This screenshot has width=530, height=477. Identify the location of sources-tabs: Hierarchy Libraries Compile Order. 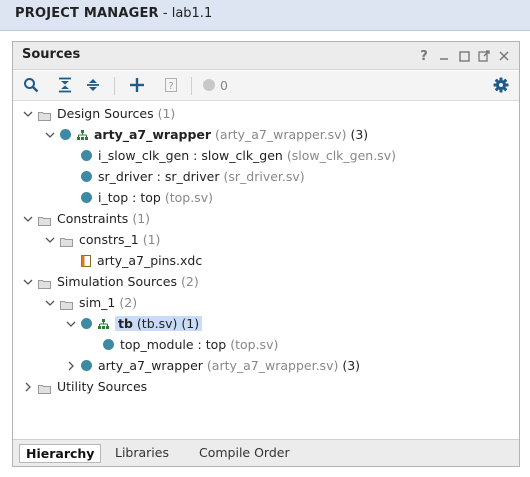
(266, 452).